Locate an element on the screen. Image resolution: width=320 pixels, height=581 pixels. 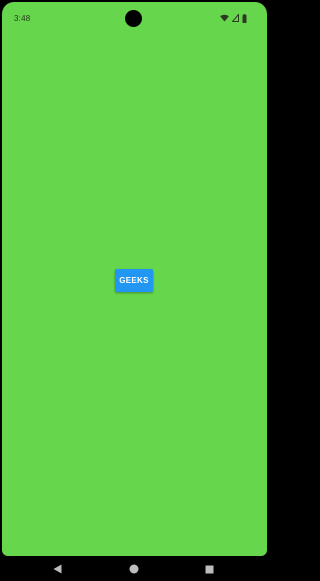
wifi-icon is located at coordinates (224, 18).